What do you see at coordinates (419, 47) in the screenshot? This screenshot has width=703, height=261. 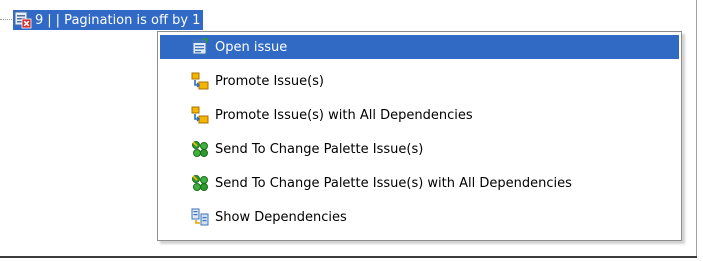 I see `menu-item-open-issue: Open issue` at bounding box center [419, 47].